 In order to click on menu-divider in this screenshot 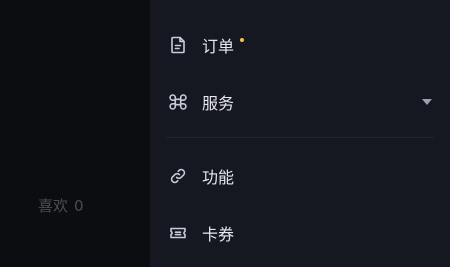, I will do `click(300, 137)`.